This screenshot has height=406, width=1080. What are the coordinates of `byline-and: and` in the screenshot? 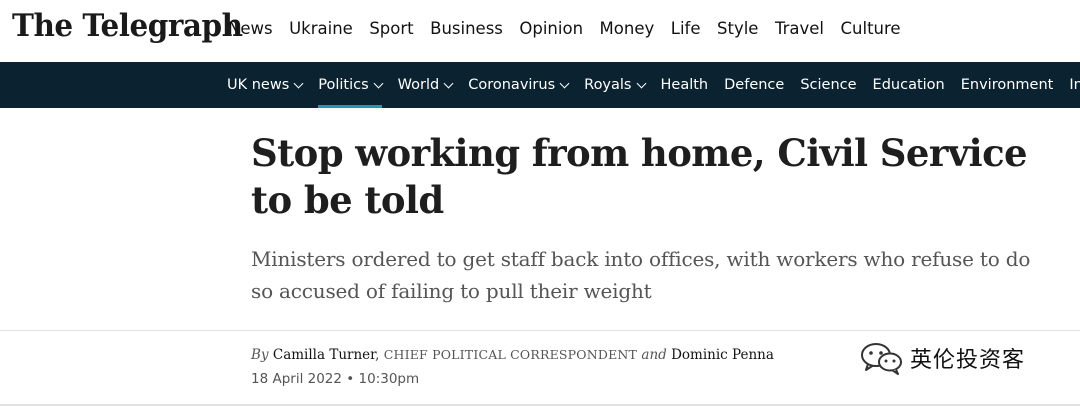 It's located at (654, 355).